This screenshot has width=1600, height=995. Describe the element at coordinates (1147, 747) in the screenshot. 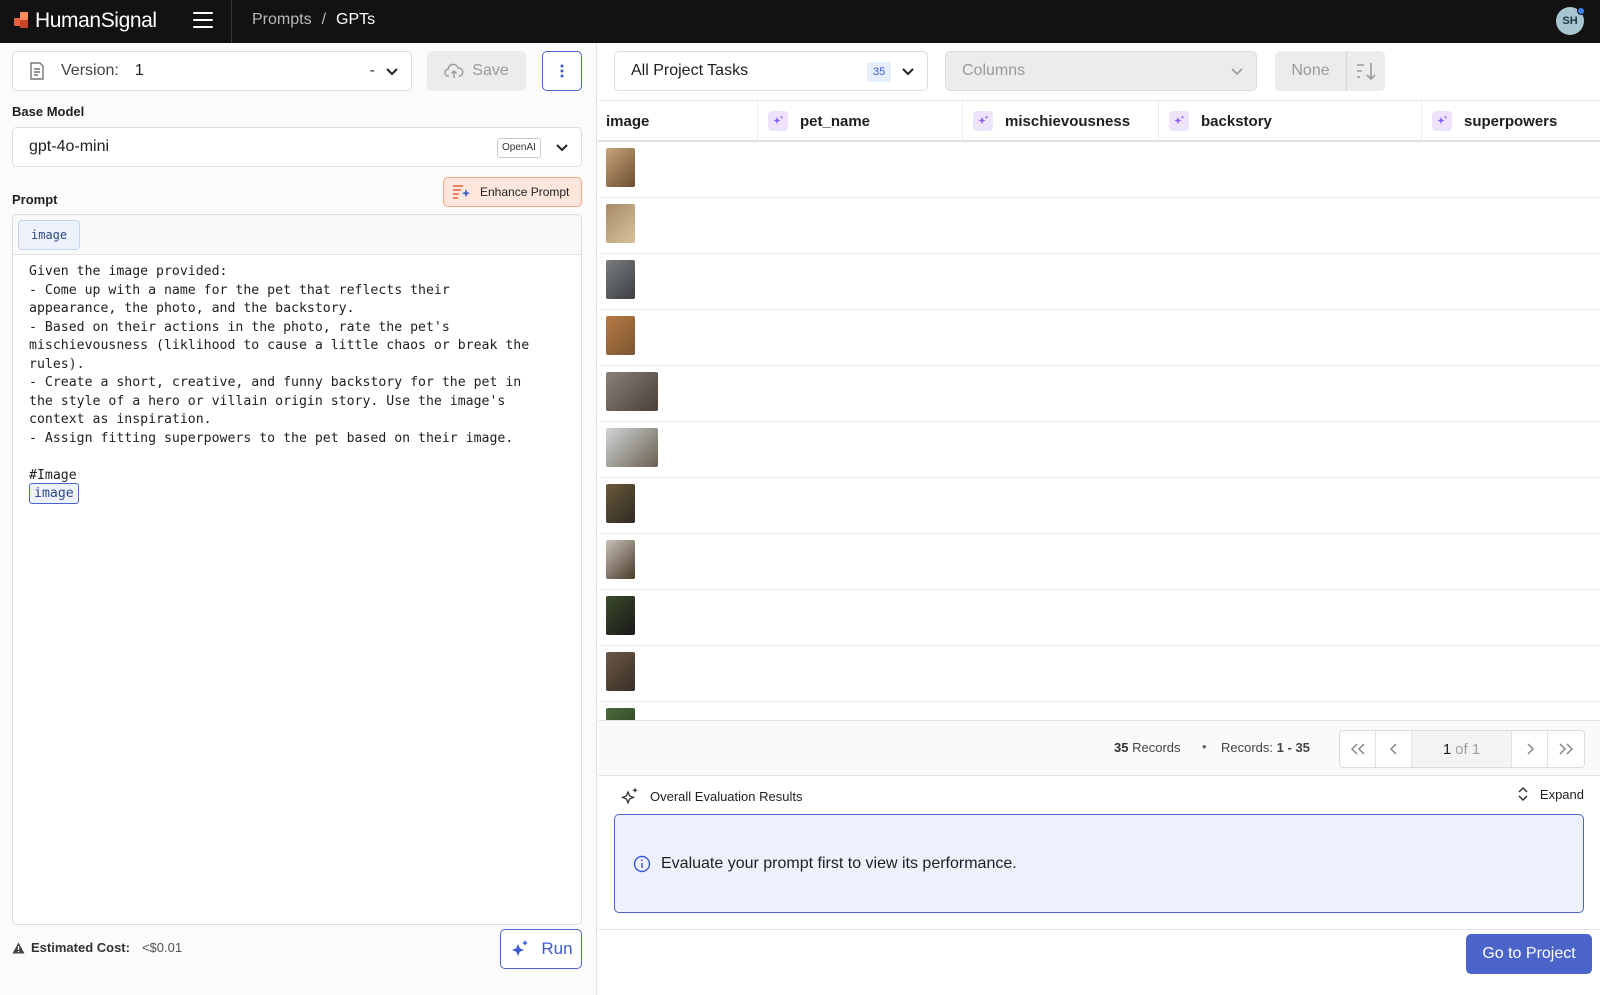

I see `records-count: 35 Records` at that location.